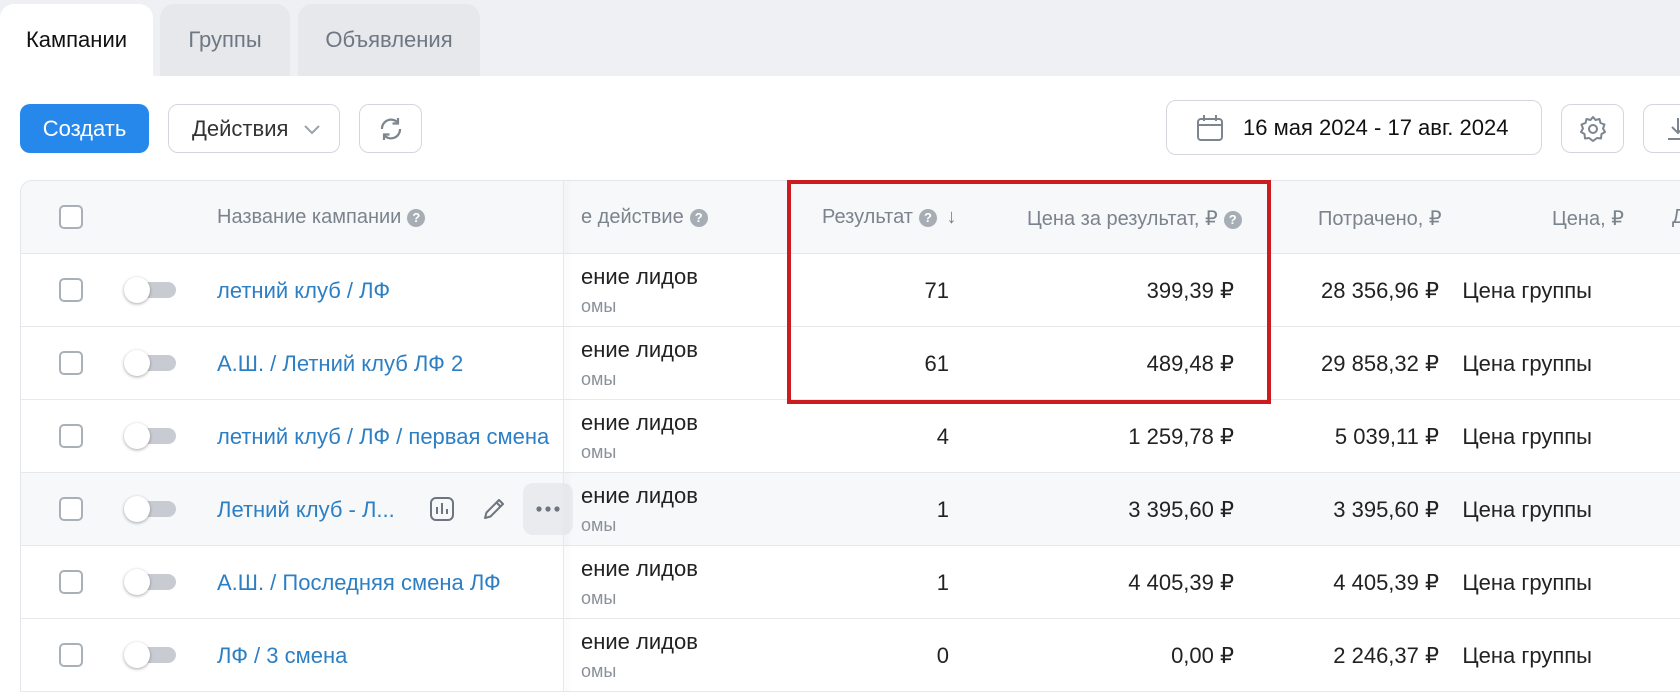 This screenshot has height=692, width=1680. I want to click on more-horizontal-icon, so click(548, 509).